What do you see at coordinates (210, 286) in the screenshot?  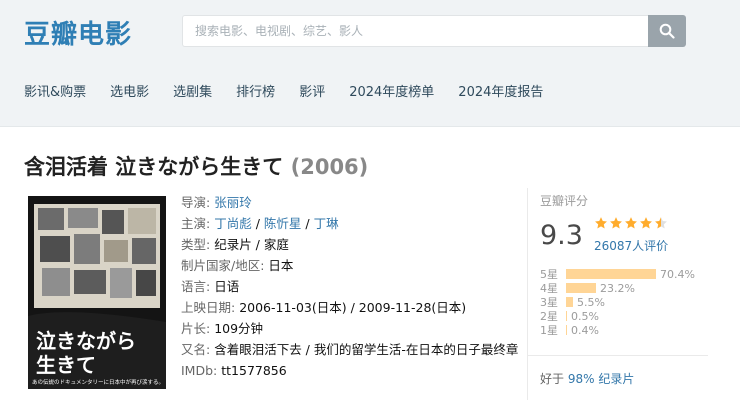 I see `info-language: 语言: 日语` at bounding box center [210, 286].